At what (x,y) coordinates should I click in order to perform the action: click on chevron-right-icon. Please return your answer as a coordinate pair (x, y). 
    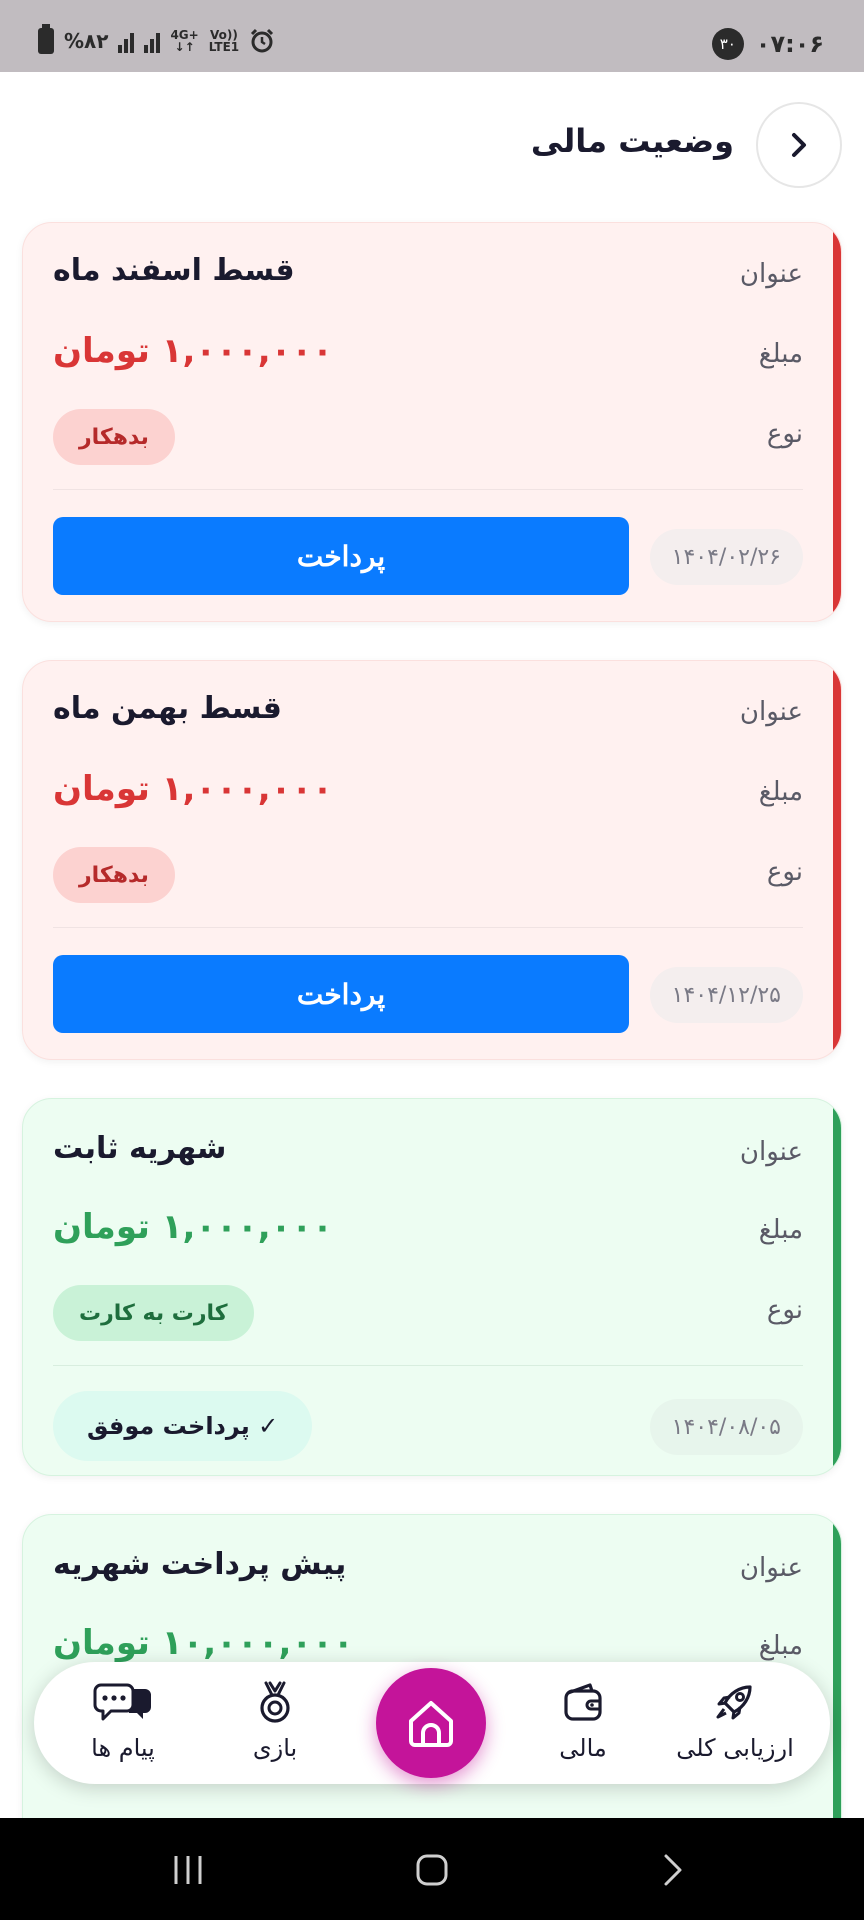
    Looking at the image, I should click on (799, 145).